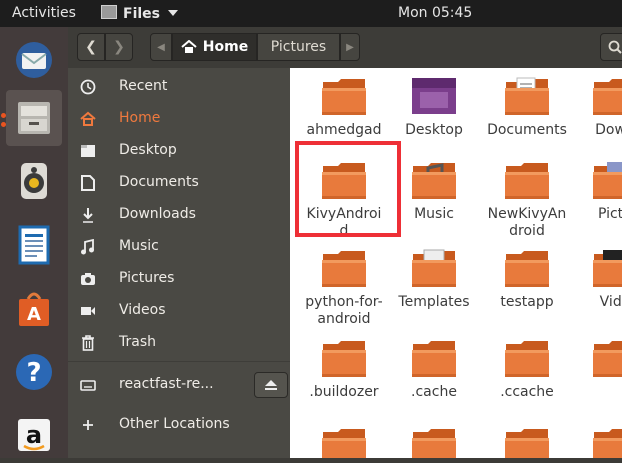 This screenshot has height=463, width=622. I want to click on drive-icon, so click(88, 385).